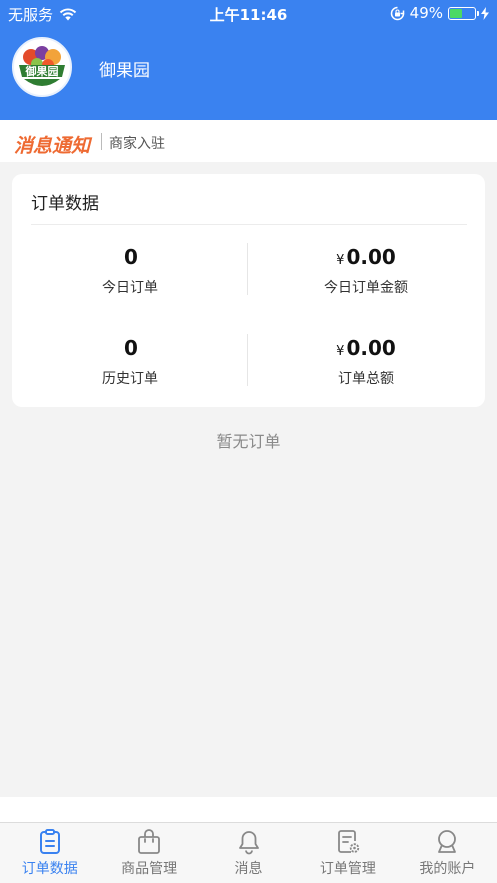  Describe the element at coordinates (130, 288) in the screenshot. I see `stat-label: 今日订单` at that location.